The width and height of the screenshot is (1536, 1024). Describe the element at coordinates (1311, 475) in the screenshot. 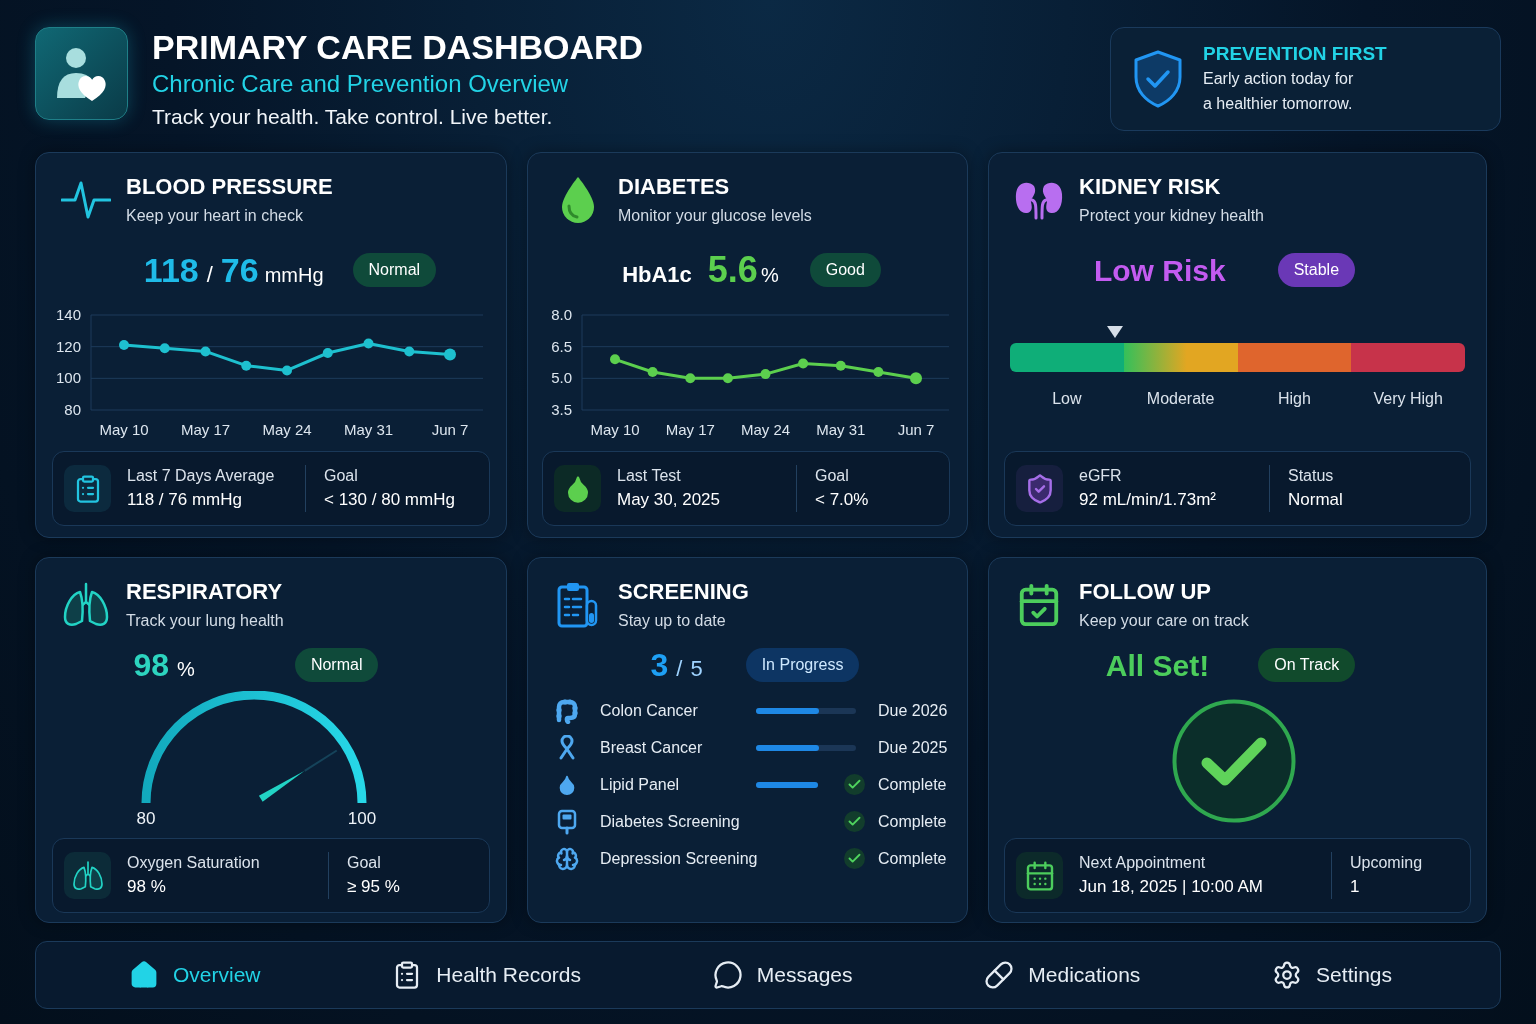

I see `summary-label: Status` at that location.